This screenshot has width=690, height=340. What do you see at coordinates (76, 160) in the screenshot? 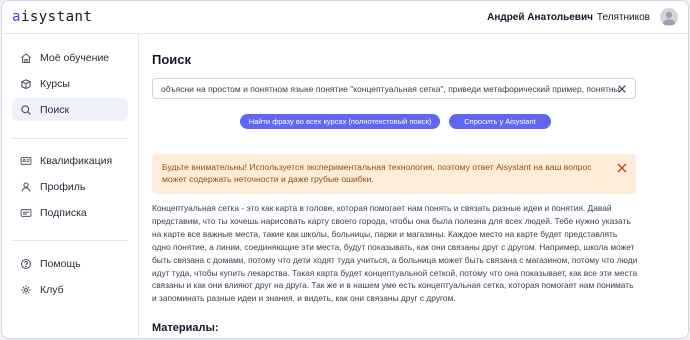
I see `sidebar-item-label: Квалификация` at bounding box center [76, 160].